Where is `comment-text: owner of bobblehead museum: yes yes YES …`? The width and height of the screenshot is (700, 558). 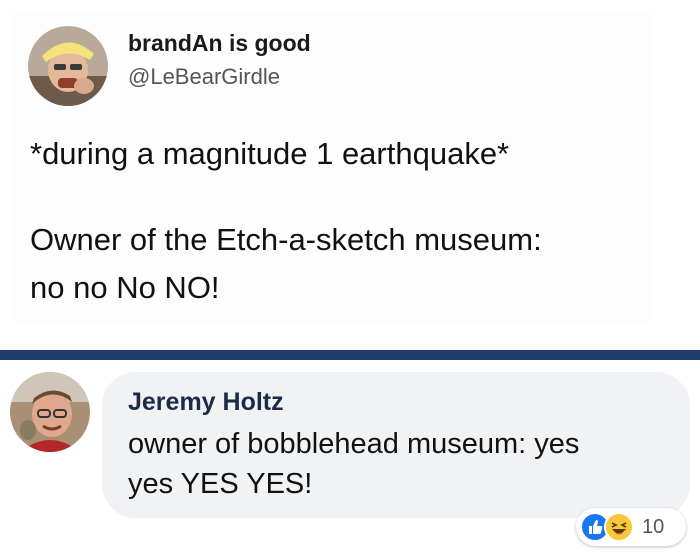
comment-text: owner of bobblehead museum: yes yes YES … is located at coordinates (398, 464).